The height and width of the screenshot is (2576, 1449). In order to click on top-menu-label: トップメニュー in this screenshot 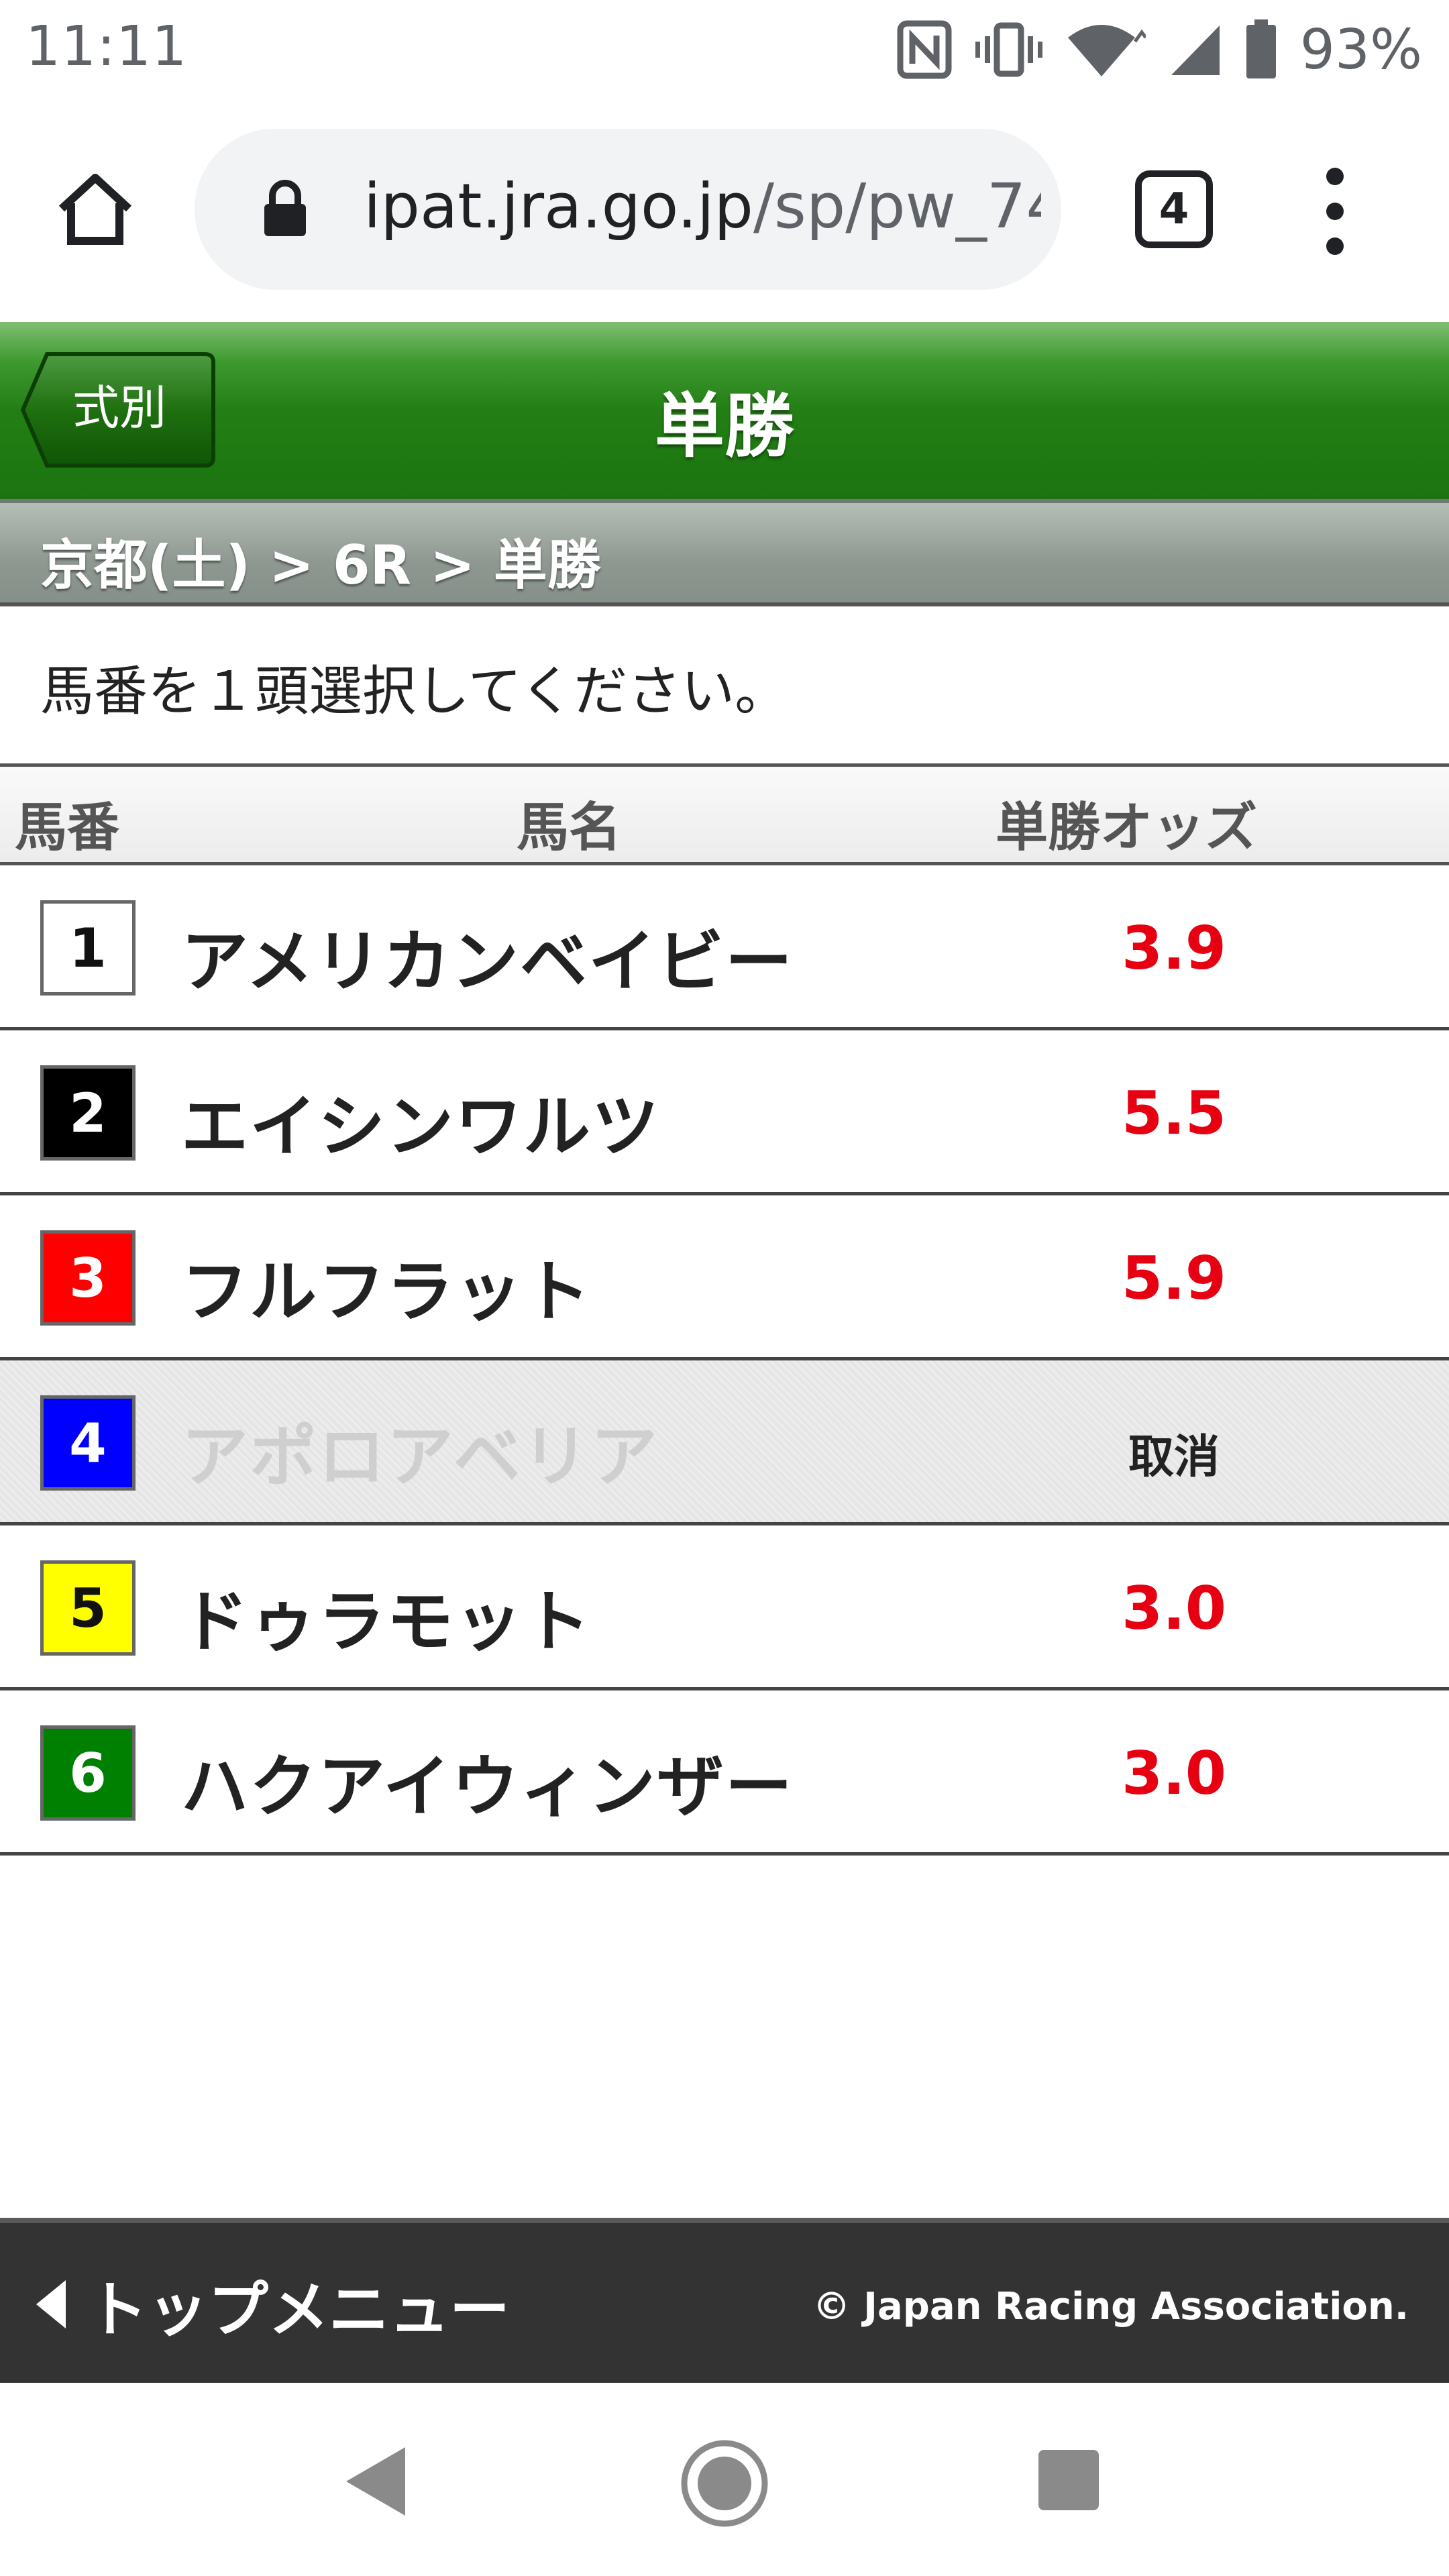, I will do `click(298, 2310)`.